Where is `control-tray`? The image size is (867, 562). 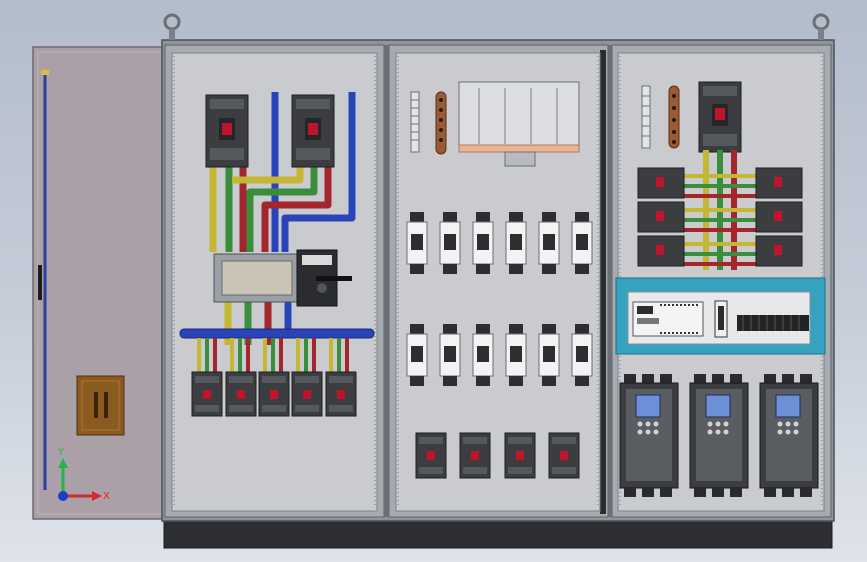
control-tray is located at coordinates (720, 316).